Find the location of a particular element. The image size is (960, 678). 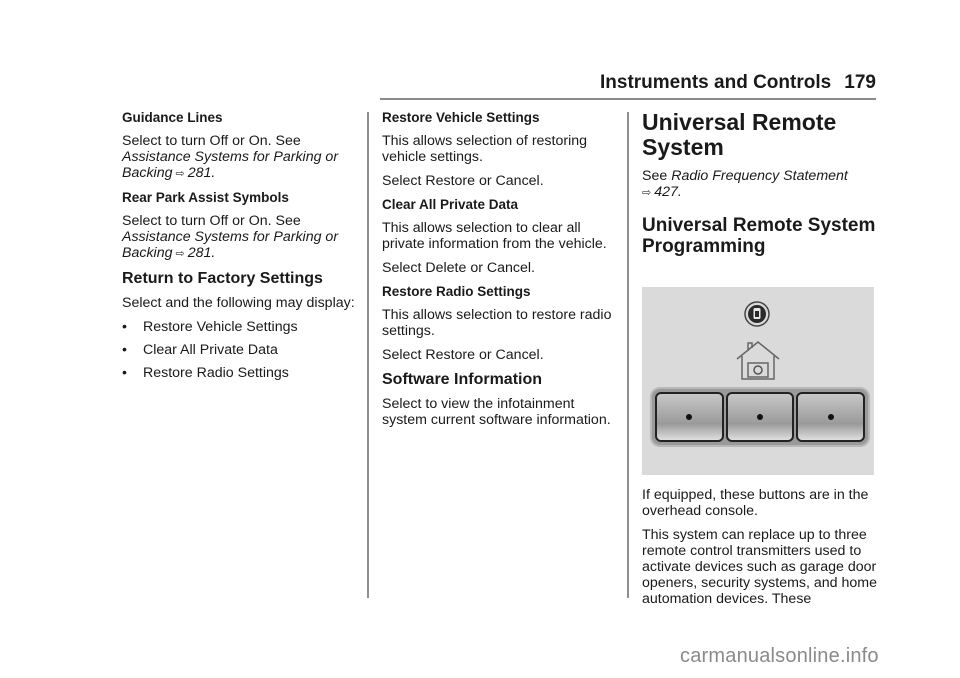

page-header: Instruments and Controls 179 is located at coordinates (738, 86).